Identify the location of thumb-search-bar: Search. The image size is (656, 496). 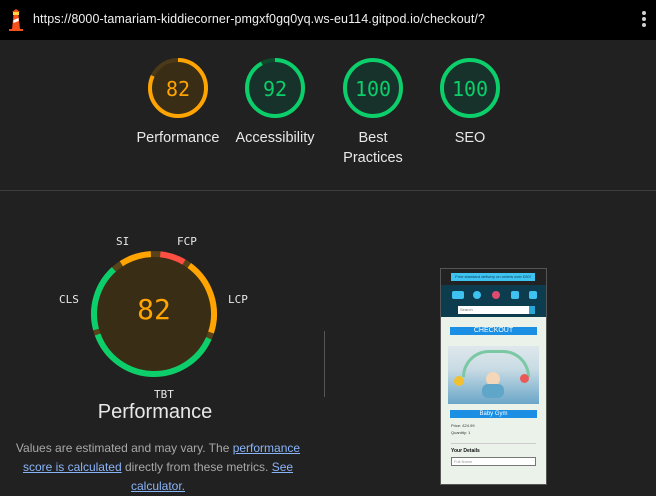
(493, 311).